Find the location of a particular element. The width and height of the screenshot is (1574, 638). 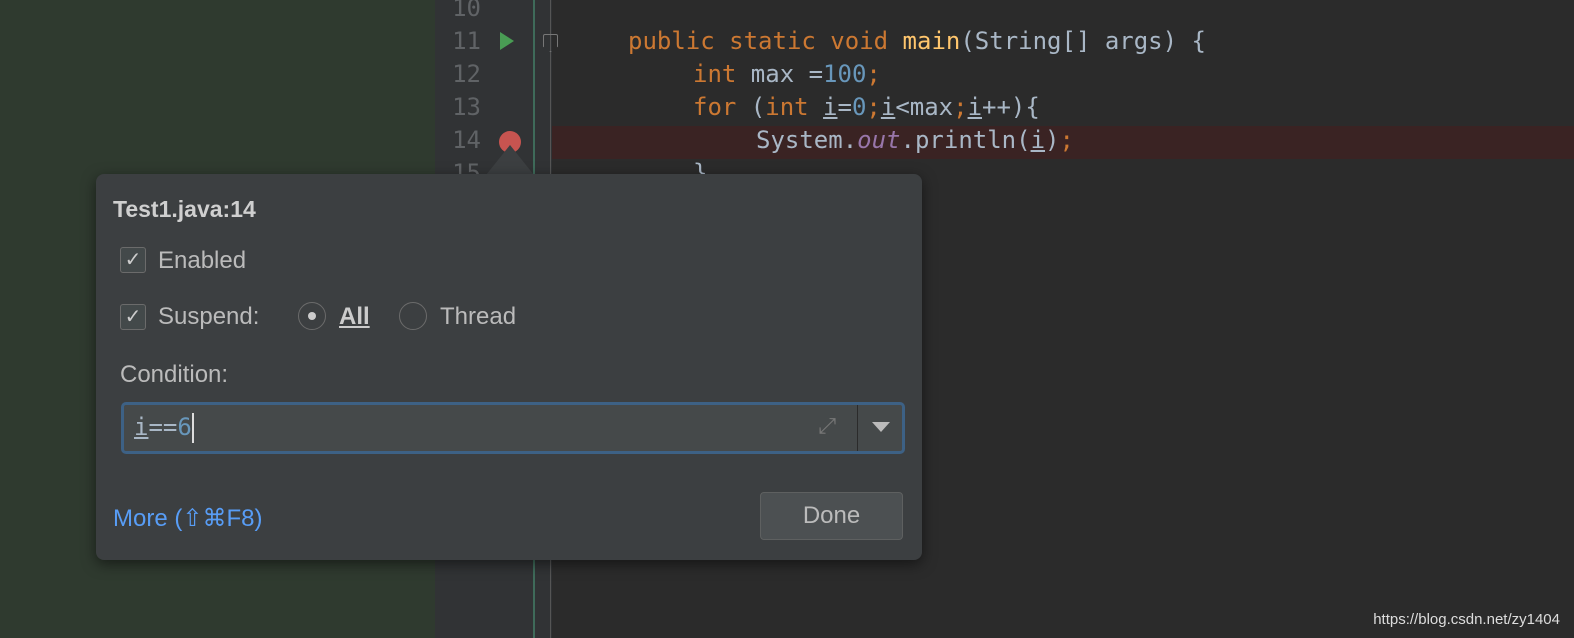

line-number: 11 is located at coordinates (466, 41).